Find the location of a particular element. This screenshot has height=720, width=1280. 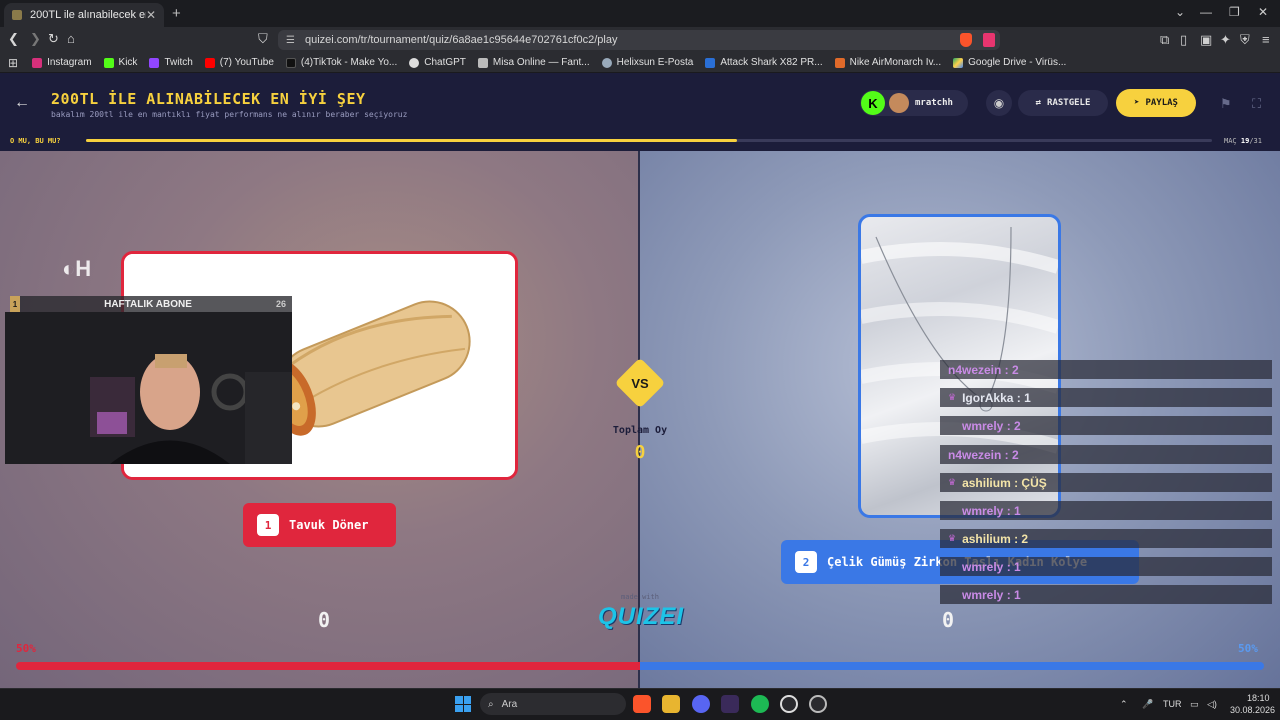

username: mratchh is located at coordinates (934, 103).